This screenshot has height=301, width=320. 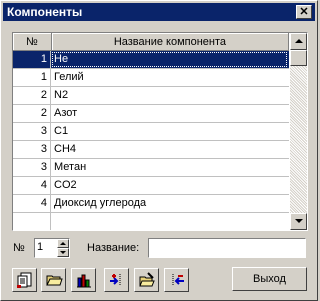 What do you see at coordinates (298, 58) in the screenshot?
I see `scroll-thumb` at bounding box center [298, 58].